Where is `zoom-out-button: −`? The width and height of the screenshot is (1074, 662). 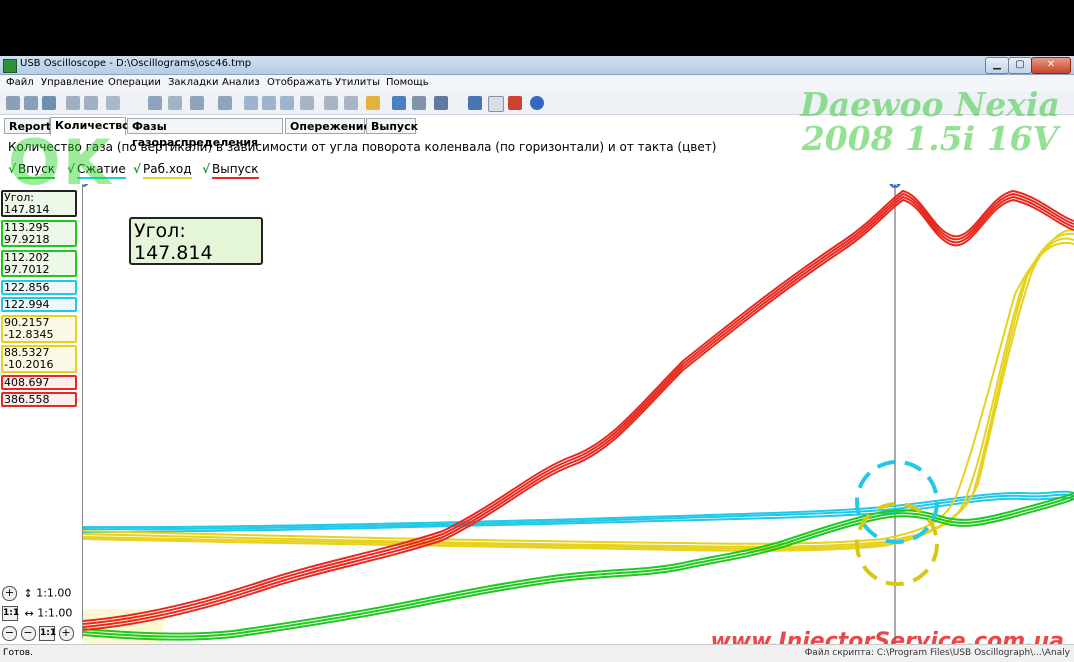 zoom-out-button: − is located at coordinates (9, 633).